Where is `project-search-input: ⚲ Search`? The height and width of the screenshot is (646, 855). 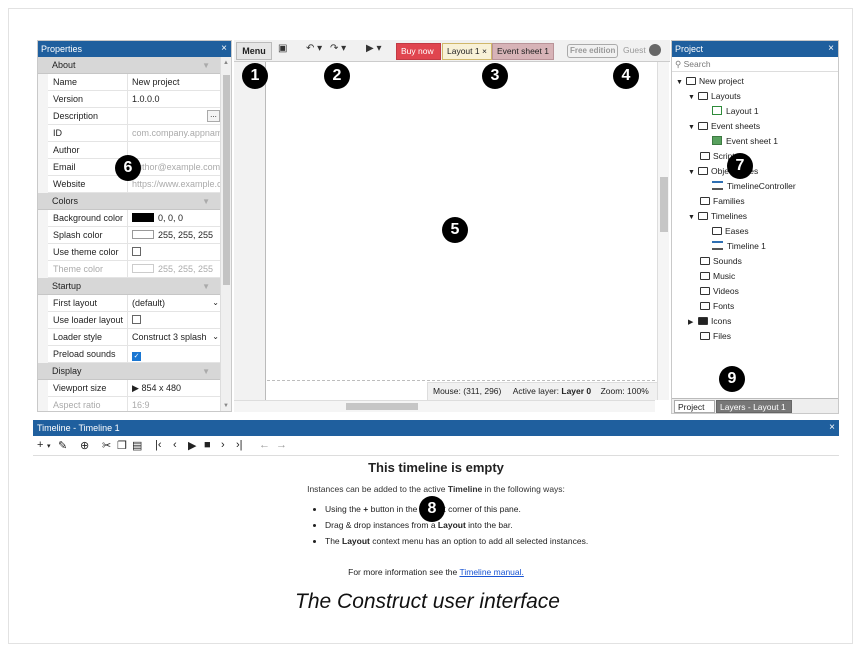 project-search-input: ⚲ Search is located at coordinates (755, 64).